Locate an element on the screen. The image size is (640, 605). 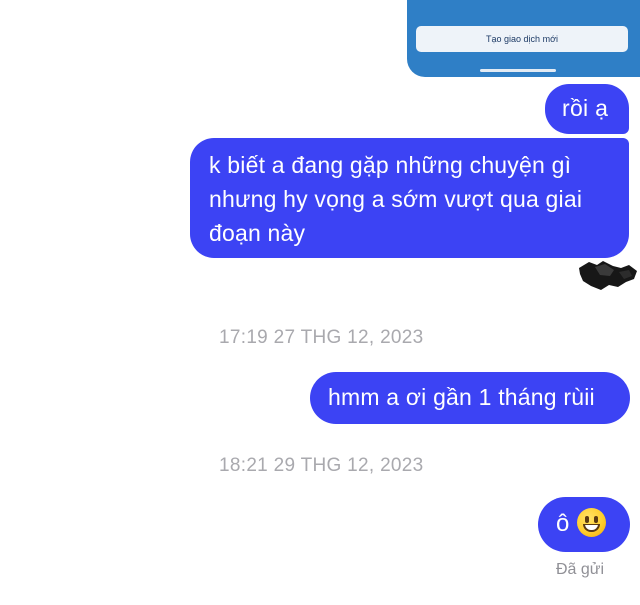
seen-avatar is located at coordinates (608, 275).